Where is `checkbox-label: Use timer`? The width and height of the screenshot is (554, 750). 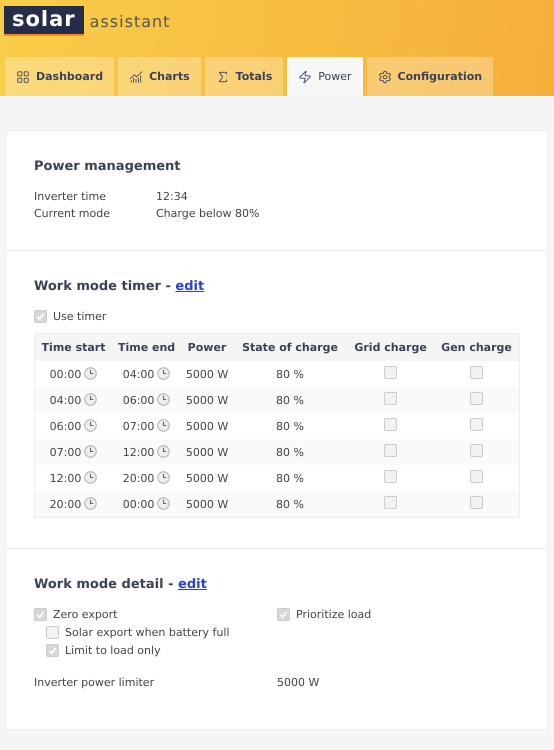 checkbox-label: Use timer is located at coordinates (79, 316).